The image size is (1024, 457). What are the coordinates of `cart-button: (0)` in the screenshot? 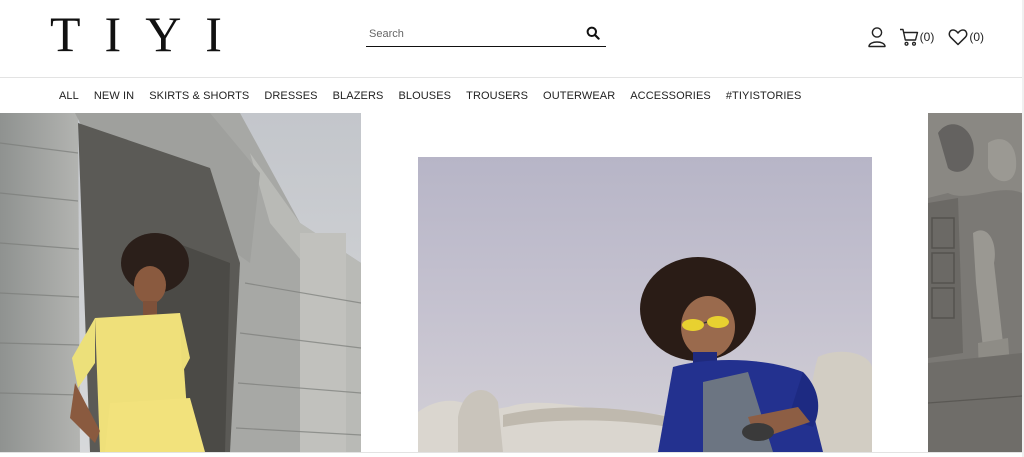 It's located at (917, 37).